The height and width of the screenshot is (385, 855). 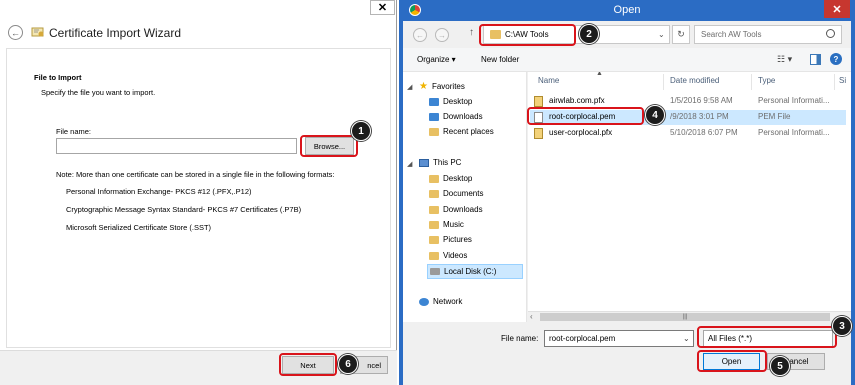 What do you see at coordinates (420, 35) in the screenshot?
I see `back-icon: ←` at bounding box center [420, 35].